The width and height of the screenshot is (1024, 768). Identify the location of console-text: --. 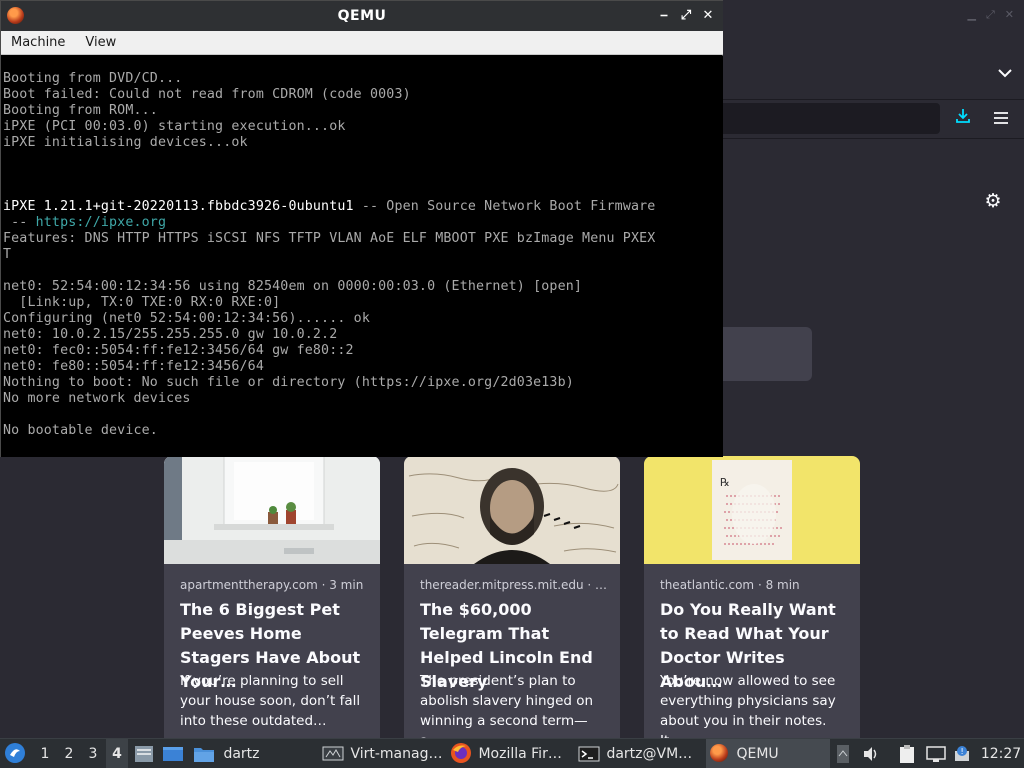
(19, 222).